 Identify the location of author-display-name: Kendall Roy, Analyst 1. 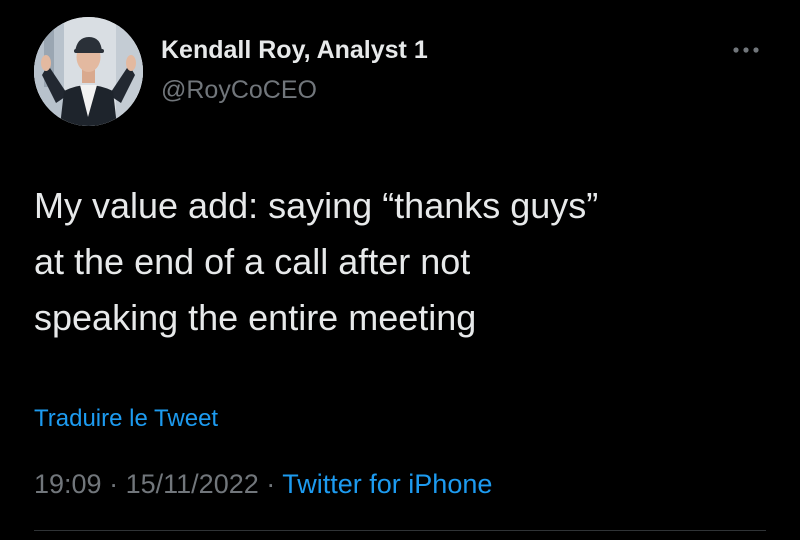
(294, 50).